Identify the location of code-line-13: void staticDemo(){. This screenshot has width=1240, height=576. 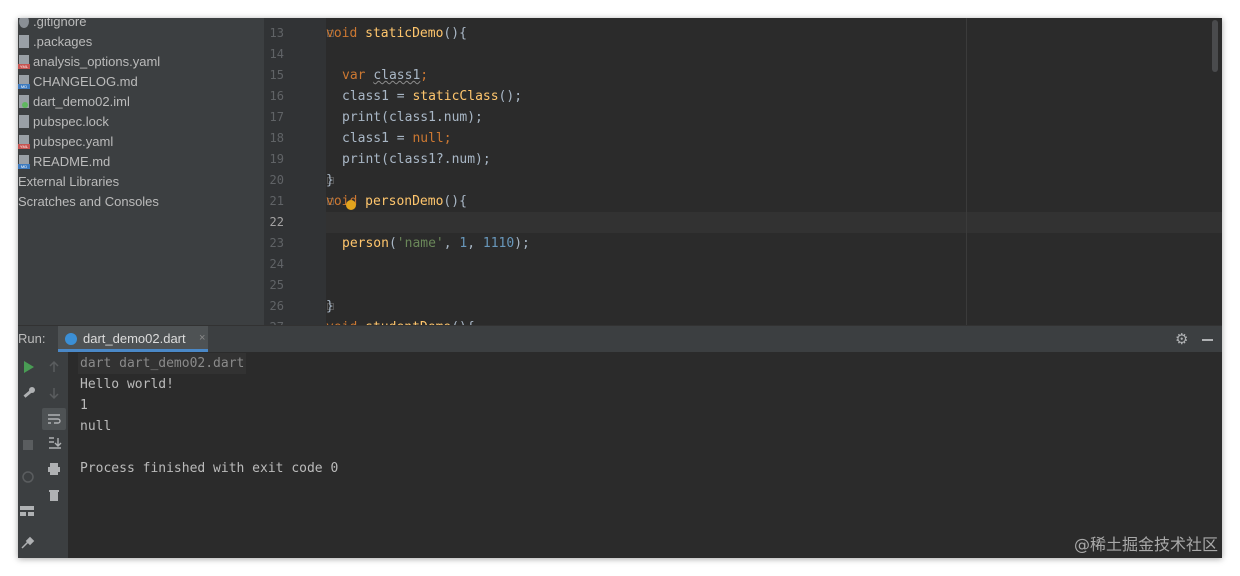
(396, 33).